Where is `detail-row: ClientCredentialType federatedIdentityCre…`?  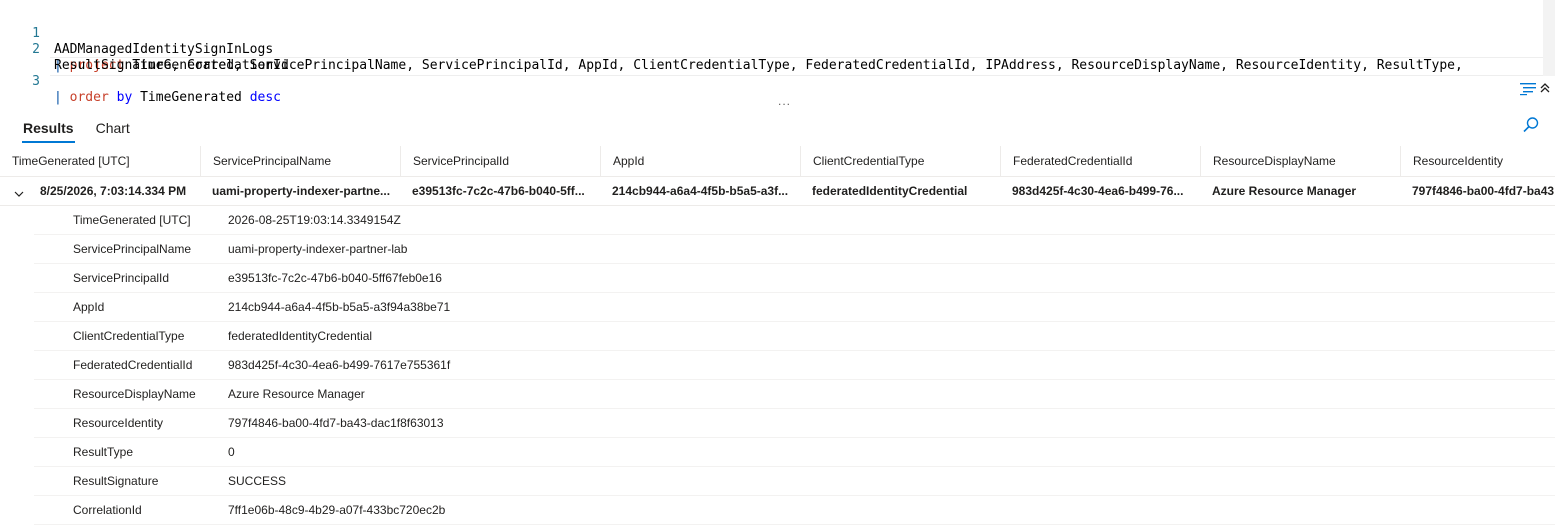
detail-row: ClientCredentialType federatedIdentityCre… is located at coordinates (794, 336).